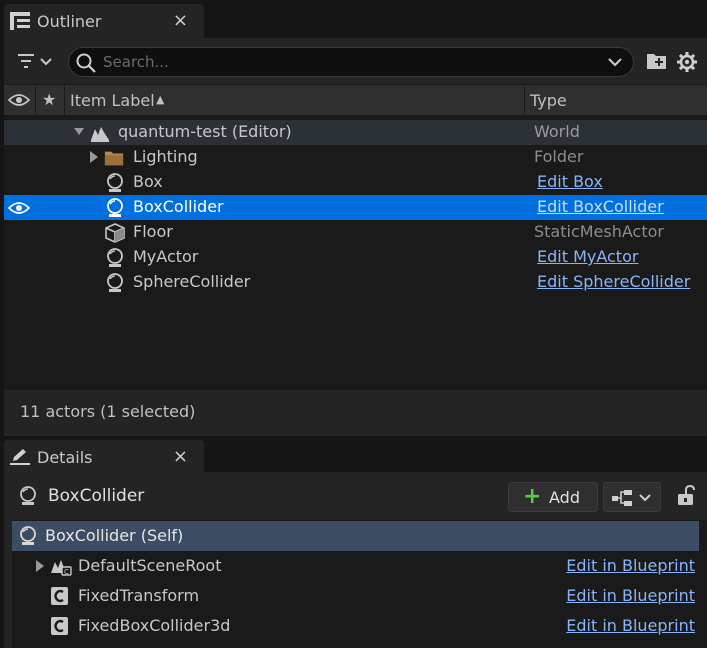 The width and height of the screenshot is (707, 648). What do you see at coordinates (150, 565) in the screenshot?
I see `component-label: DefaultSceneRoot` at bounding box center [150, 565].